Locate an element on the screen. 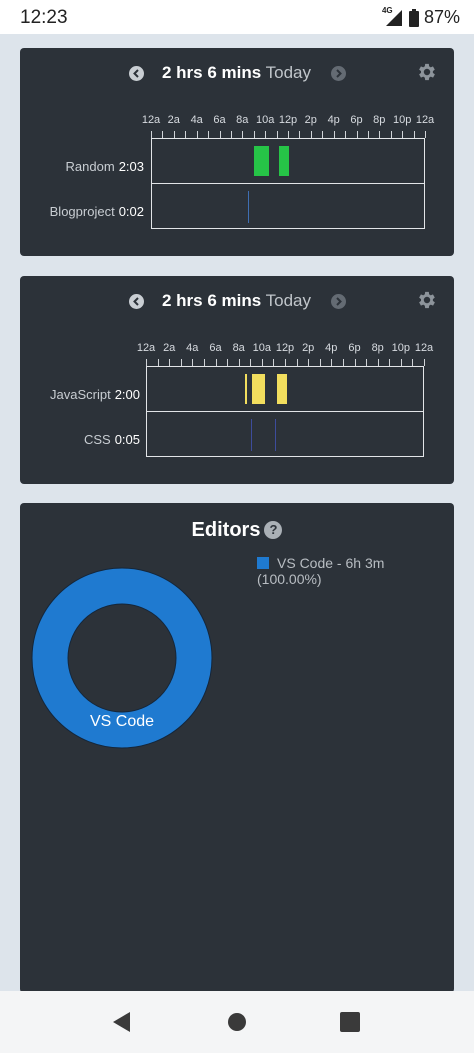  recents-square-icon is located at coordinates (350, 1022).